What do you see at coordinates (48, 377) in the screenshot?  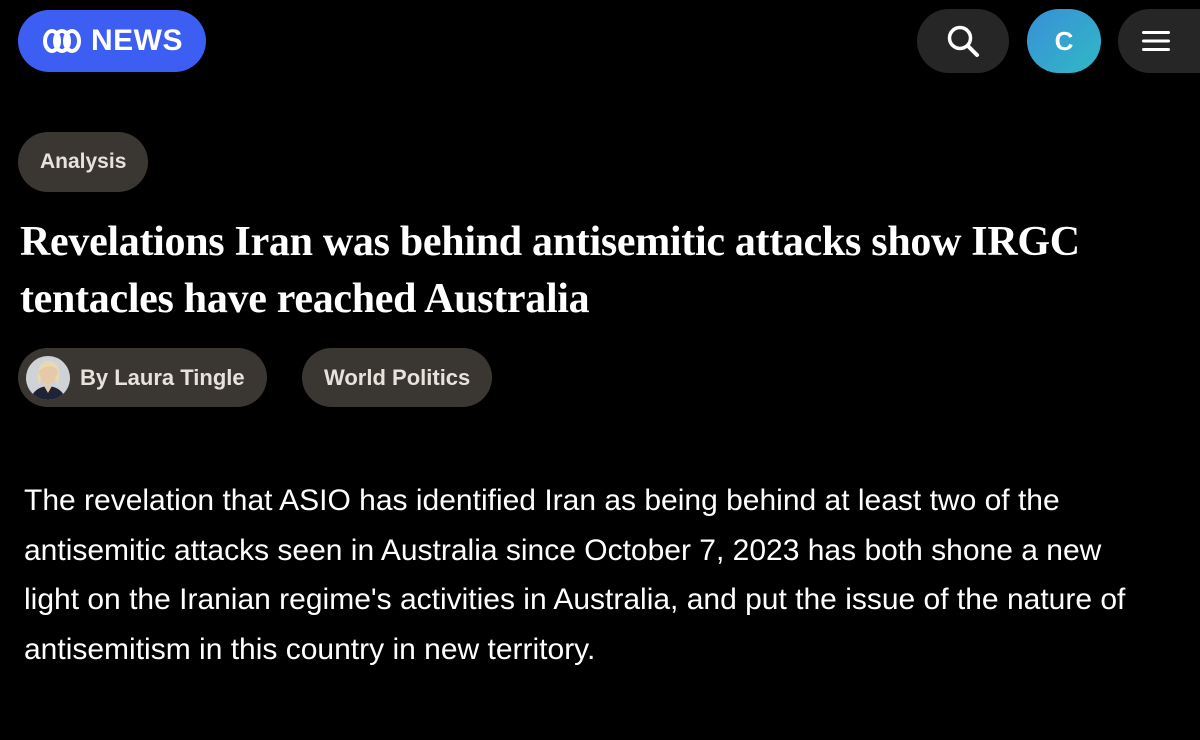 I see `author-avatar` at bounding box center [48, 377].